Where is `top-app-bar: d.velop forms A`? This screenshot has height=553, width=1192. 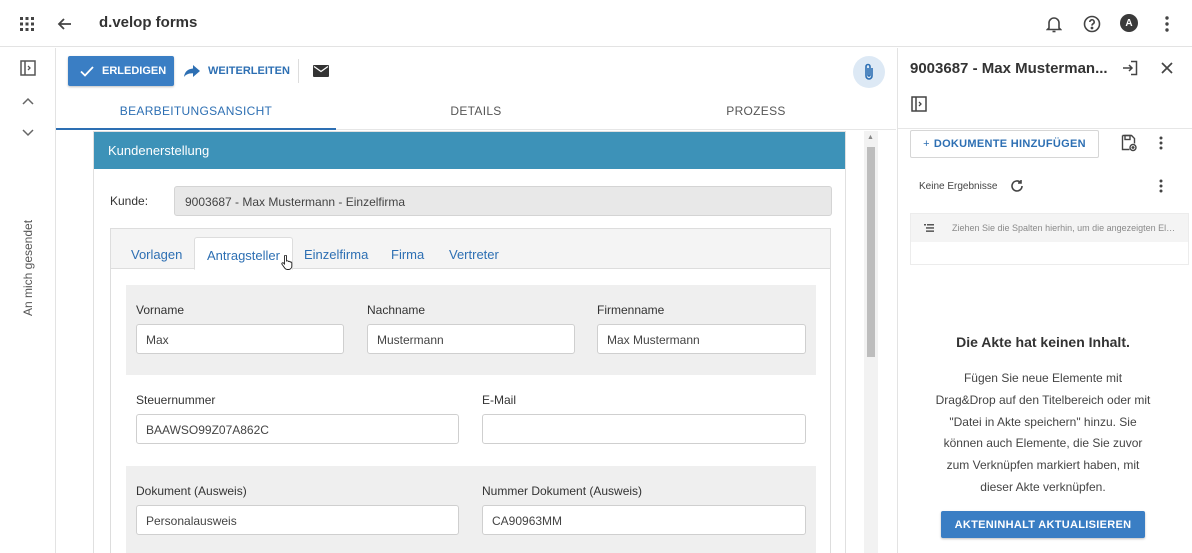
top-app-bar: d.velop forms A is located at coordinates (596, 23).